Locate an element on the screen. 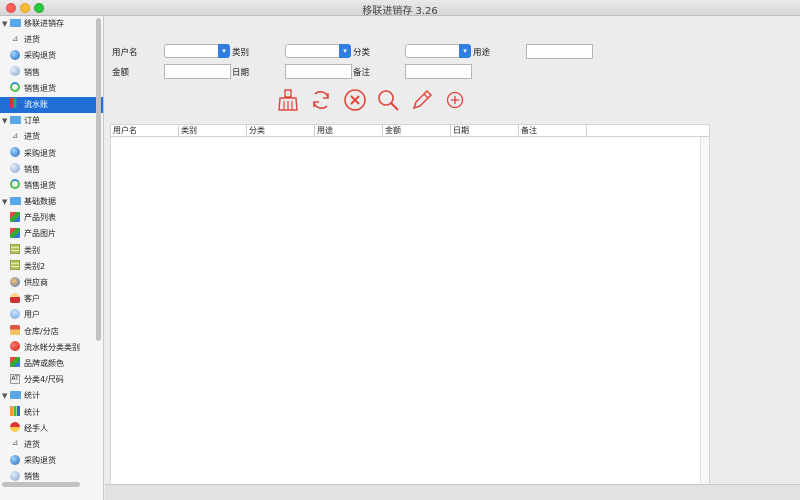  sidebar-item-label: 流水账 is located at coordinates (36, 104).